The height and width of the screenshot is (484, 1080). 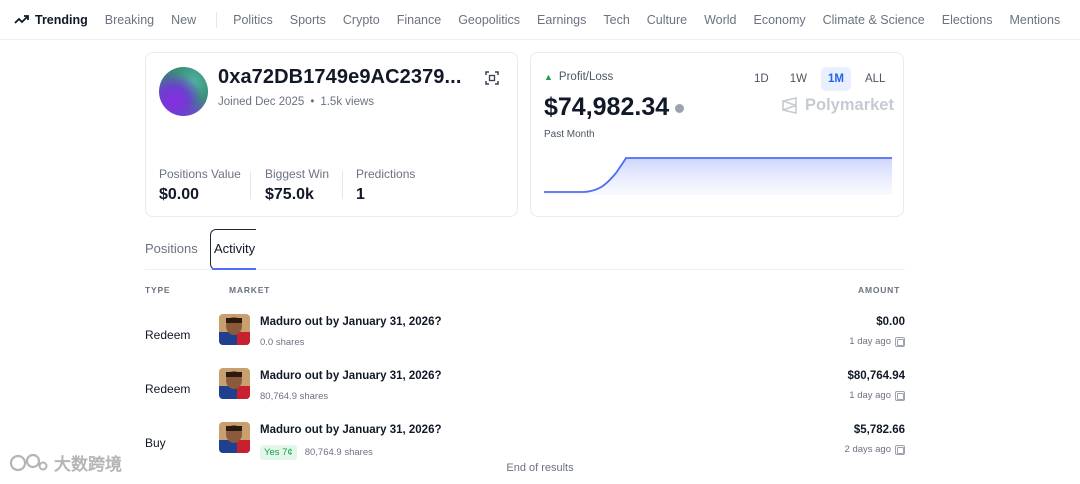 What do you see at coordinates (386, 174) in the screenshot?
I see `stat-label: Predictions` at bounding box center [386, 174].